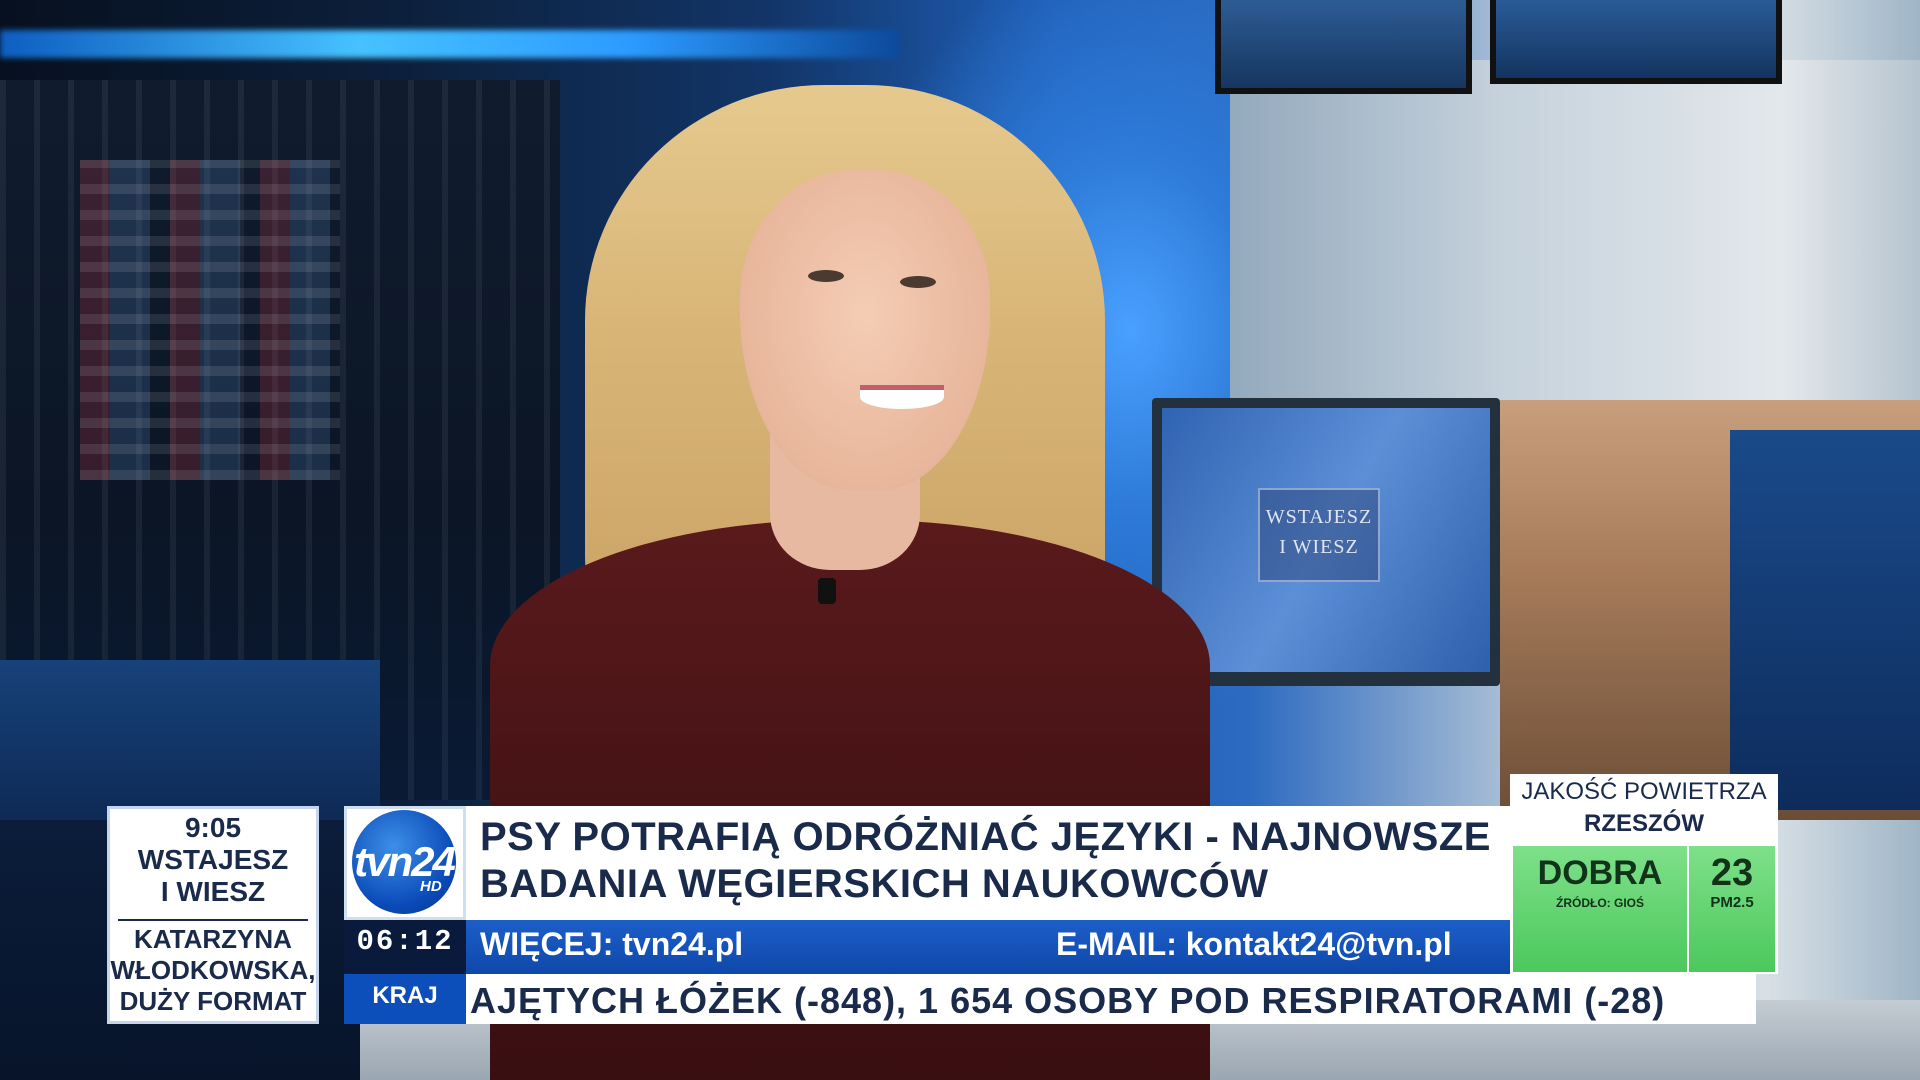 The image size is (1920, 1080). I want to click on video-wall, so click(210, 320).